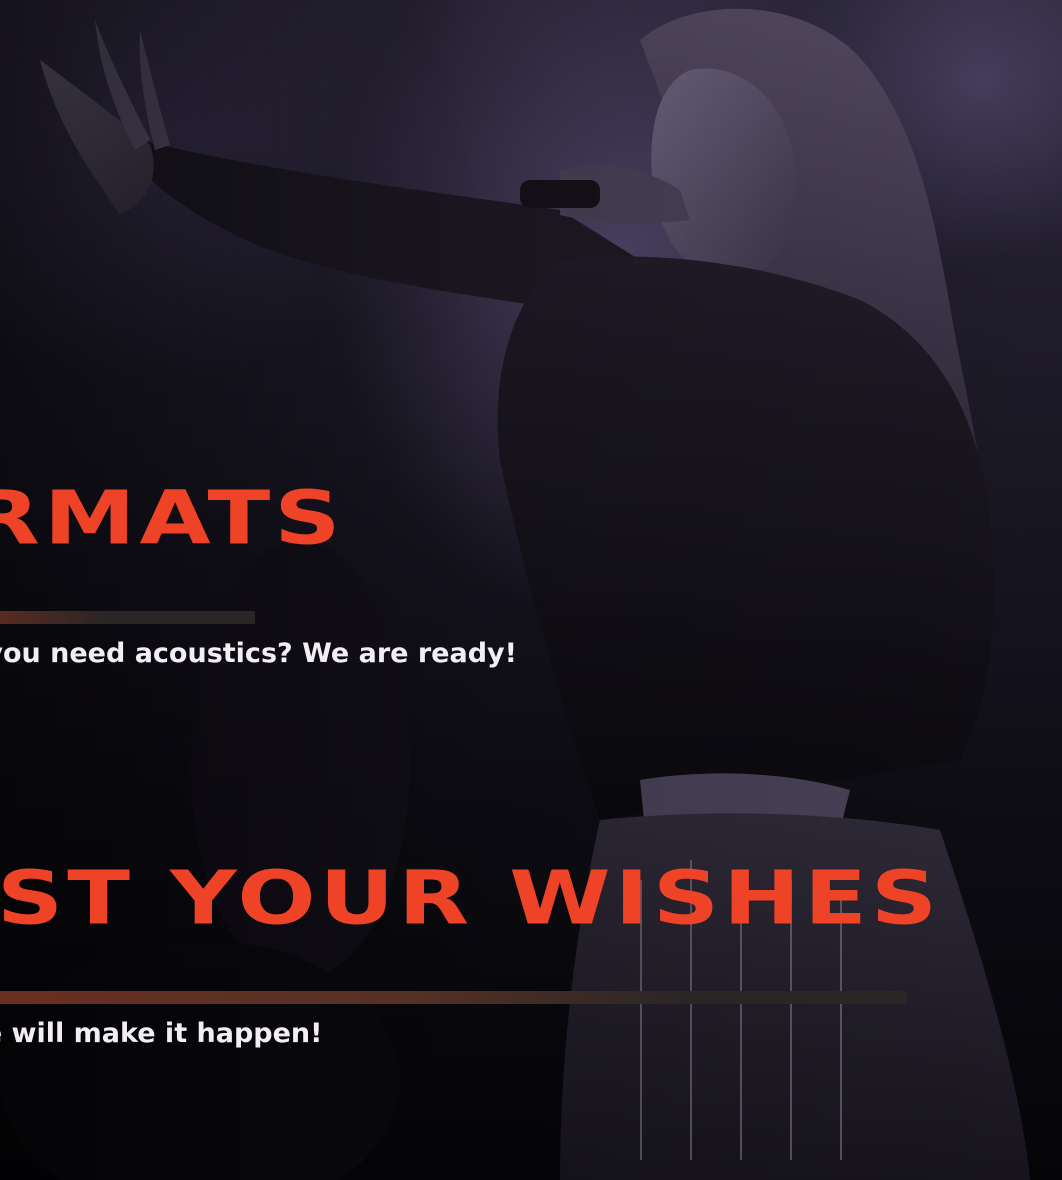 Image resolution: width=1062 pixels, height=1180 pixels. I want to click on wishes-description: We will make it happen!, so click(161, 1033).